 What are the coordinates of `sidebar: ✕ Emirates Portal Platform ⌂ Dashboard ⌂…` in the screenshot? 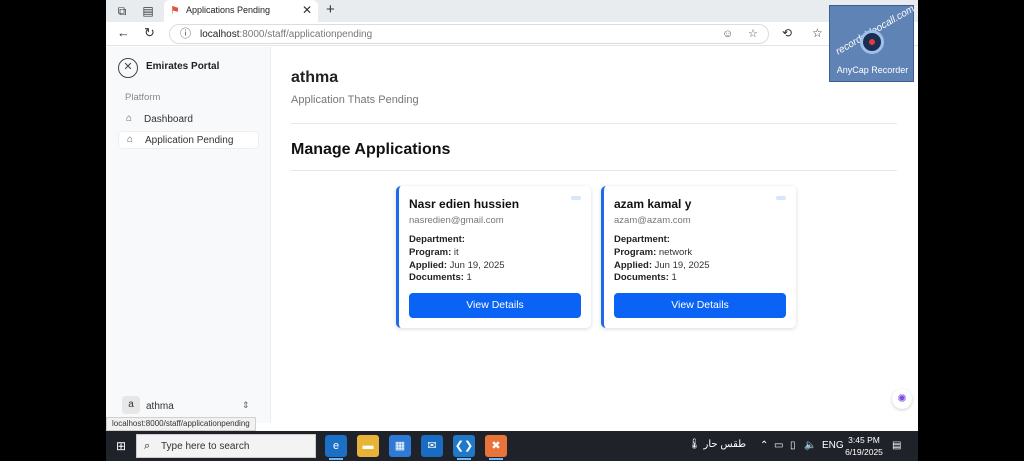 It's located at (188, 235).